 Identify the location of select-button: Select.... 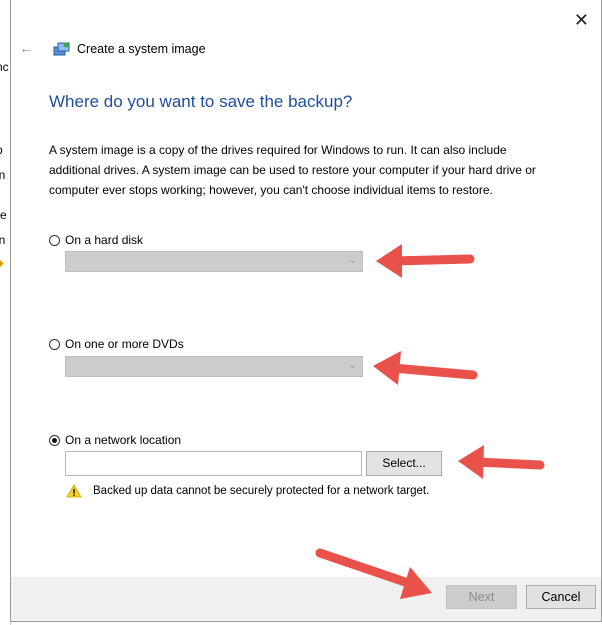
(404, 463).